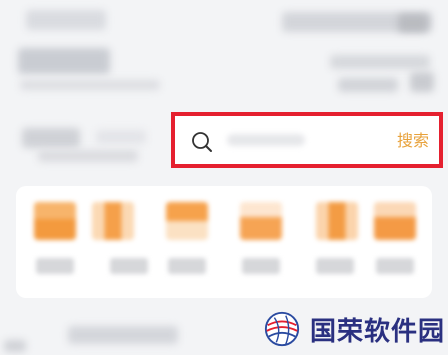 The width and height of the screenshot is (448, 355). I want to click on title-blur, so click(64, 61).